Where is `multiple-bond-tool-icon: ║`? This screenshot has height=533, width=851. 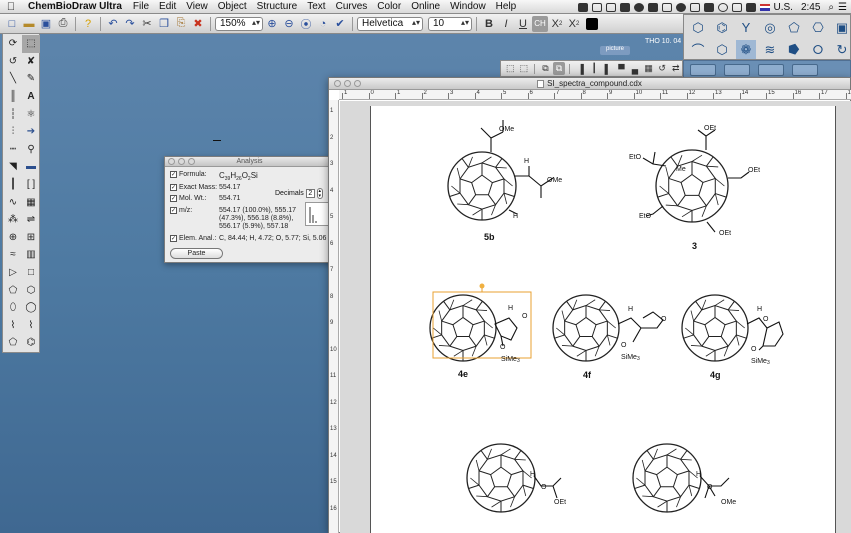 multiple-bond-tool-icon: ║ is located at coordinates (13, 97).